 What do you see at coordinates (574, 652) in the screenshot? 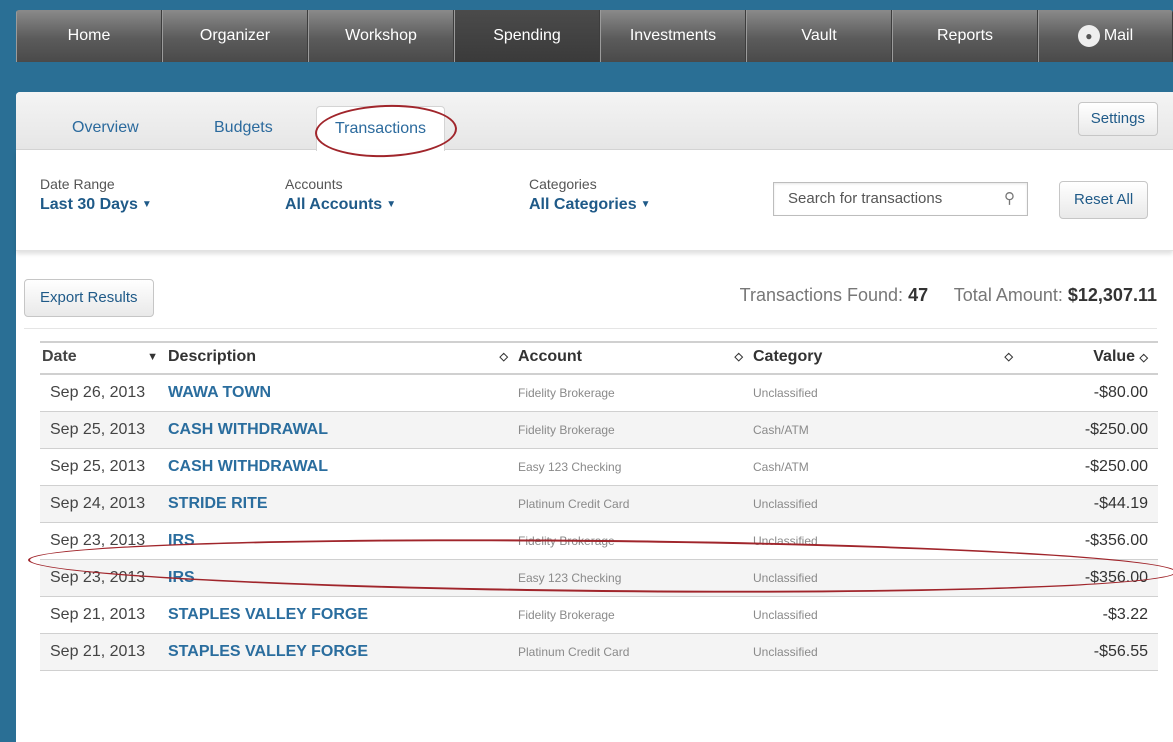
I see `row-account: Platinum Credit Card` at bounding box center [574, 652].